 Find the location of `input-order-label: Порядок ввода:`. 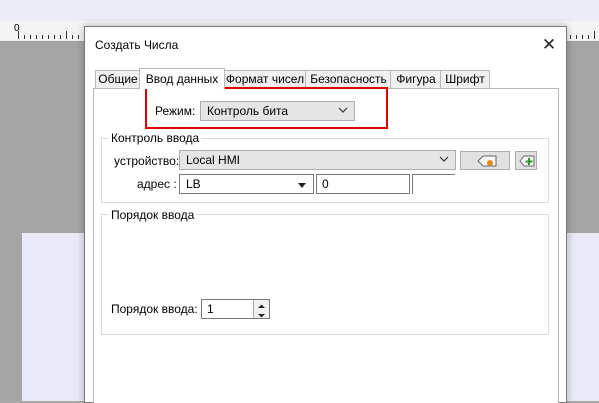

input-order-label: Порядок ввода: is located at coordinates (154, 309).